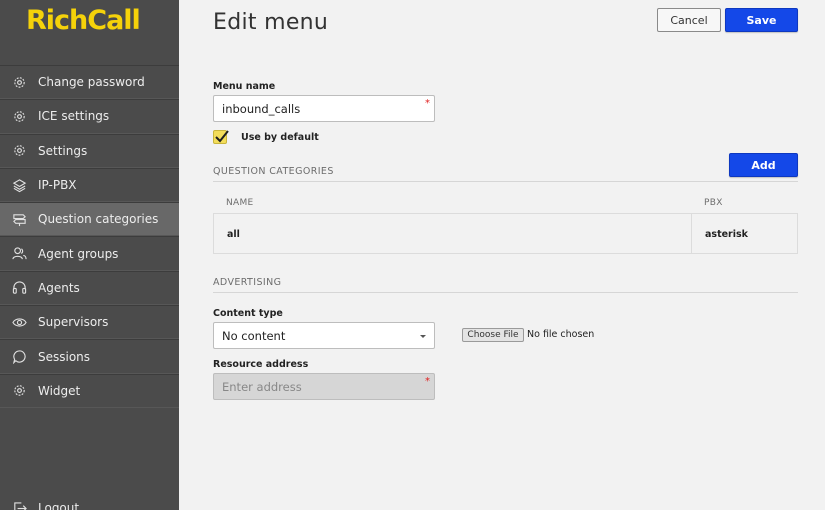  What do you see at coordinates (59, 287) in the screenshot?
I see `sidebar-item-label: Agents` at bounding box center [59, 287].